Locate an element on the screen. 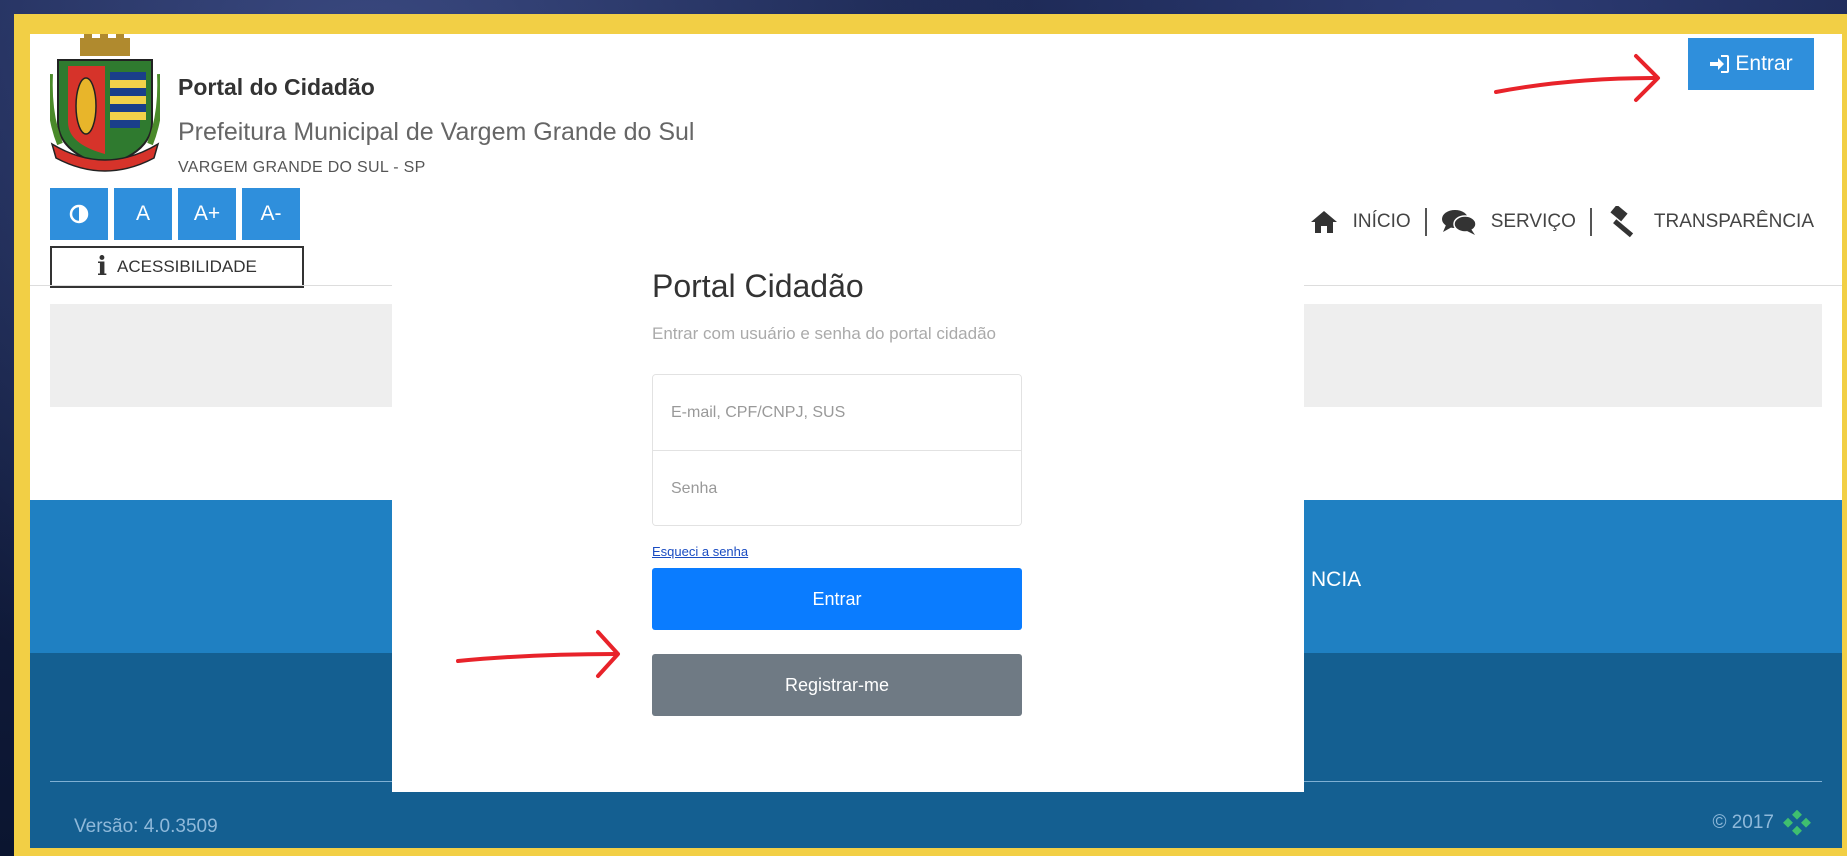 The image size is (1847, 856). main-nav: INÍCIO SERVIÇO TRANSPARÊNCIA is located at coordinates (1561, 222).